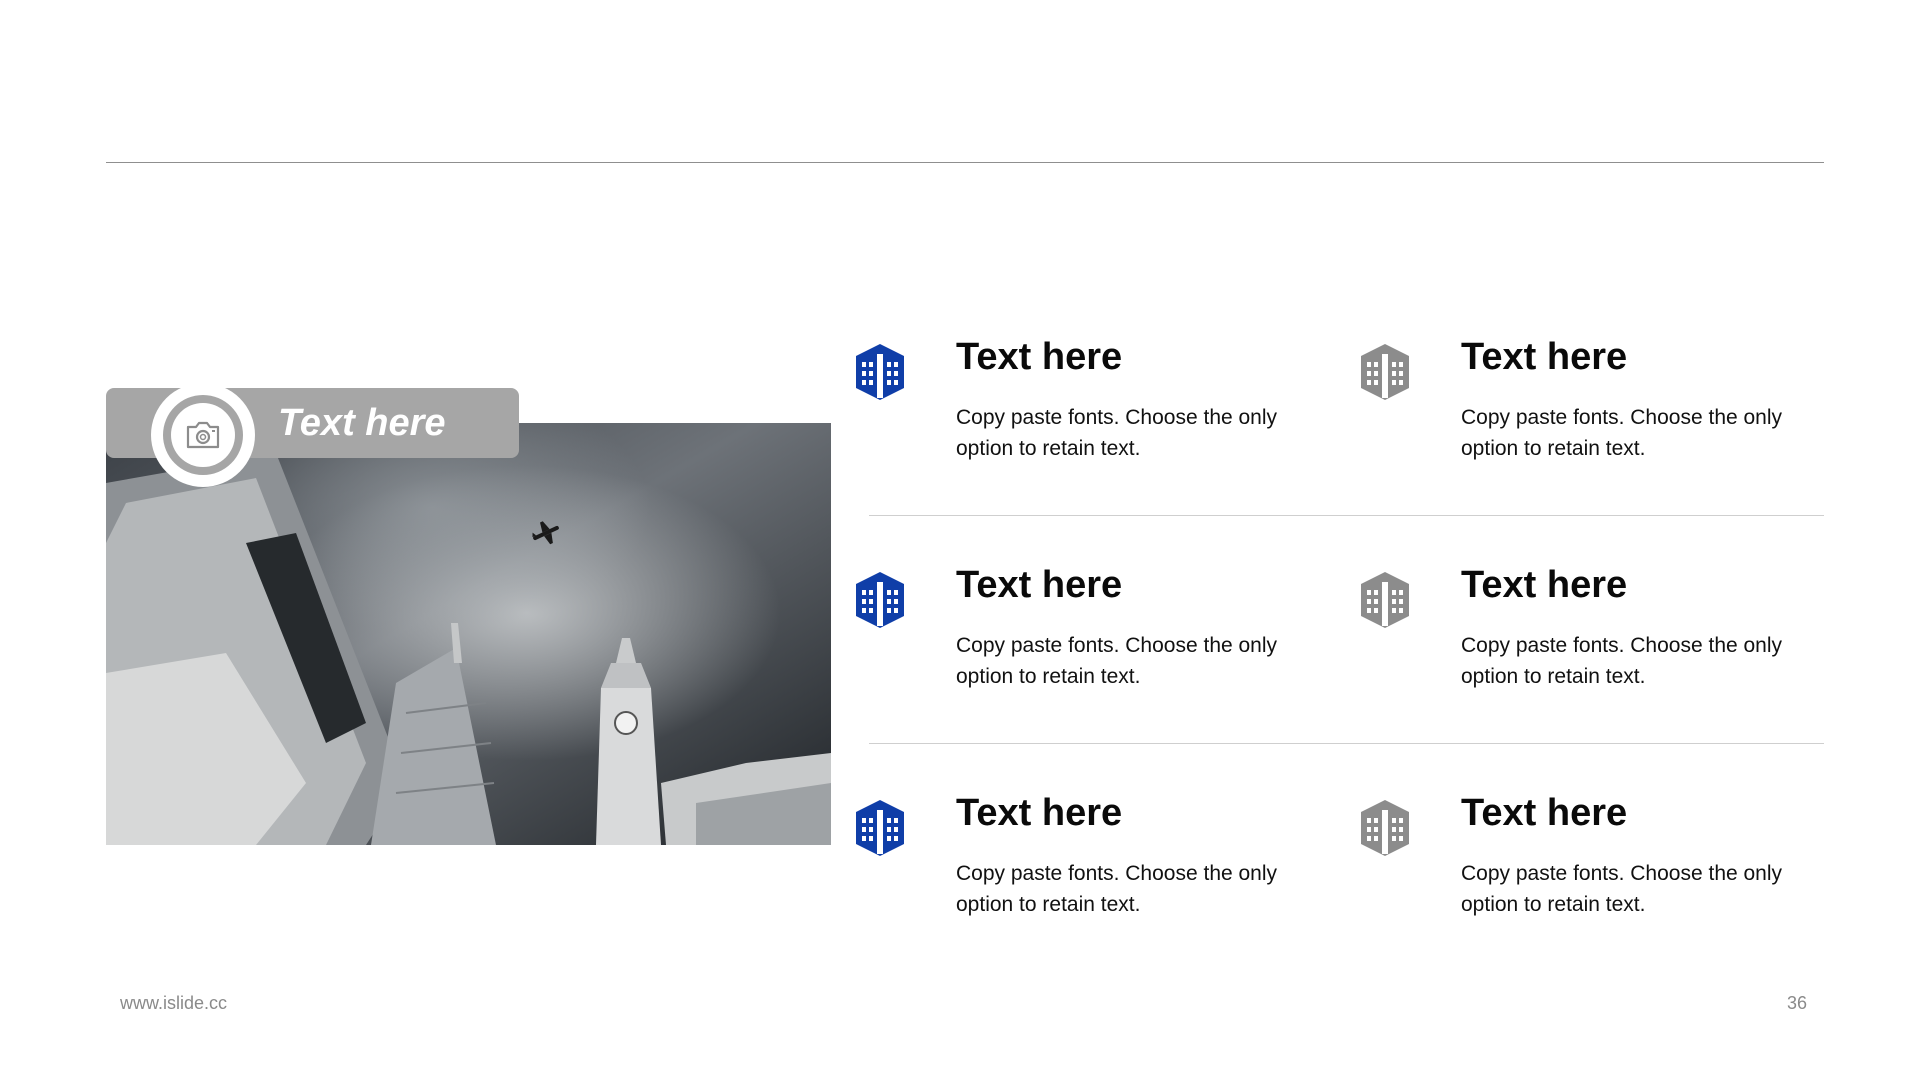  I want to click on camera-badge-inner, so click(203, 435).